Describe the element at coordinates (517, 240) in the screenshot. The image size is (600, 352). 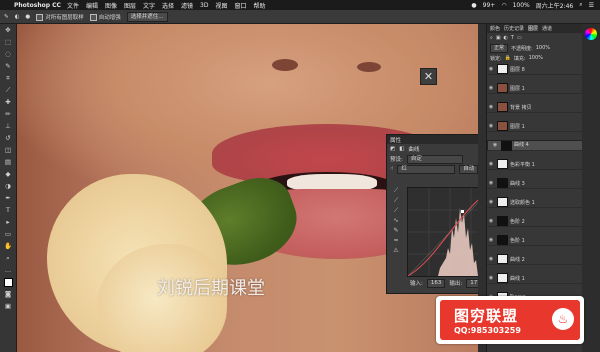
I see `layer-name: 色阶 1` at that location.